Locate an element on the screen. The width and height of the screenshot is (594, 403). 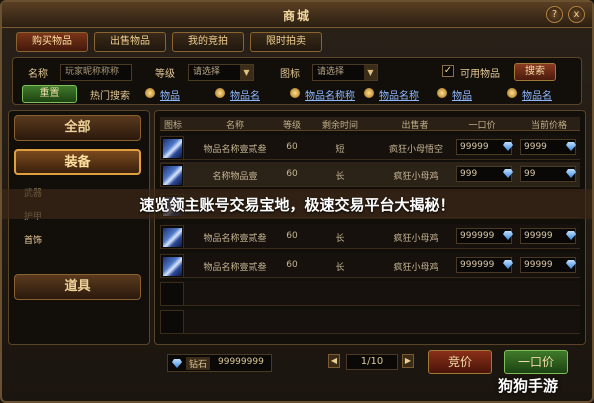
hot-item-3: 物品名称称 is located at coordinates (330, 94).